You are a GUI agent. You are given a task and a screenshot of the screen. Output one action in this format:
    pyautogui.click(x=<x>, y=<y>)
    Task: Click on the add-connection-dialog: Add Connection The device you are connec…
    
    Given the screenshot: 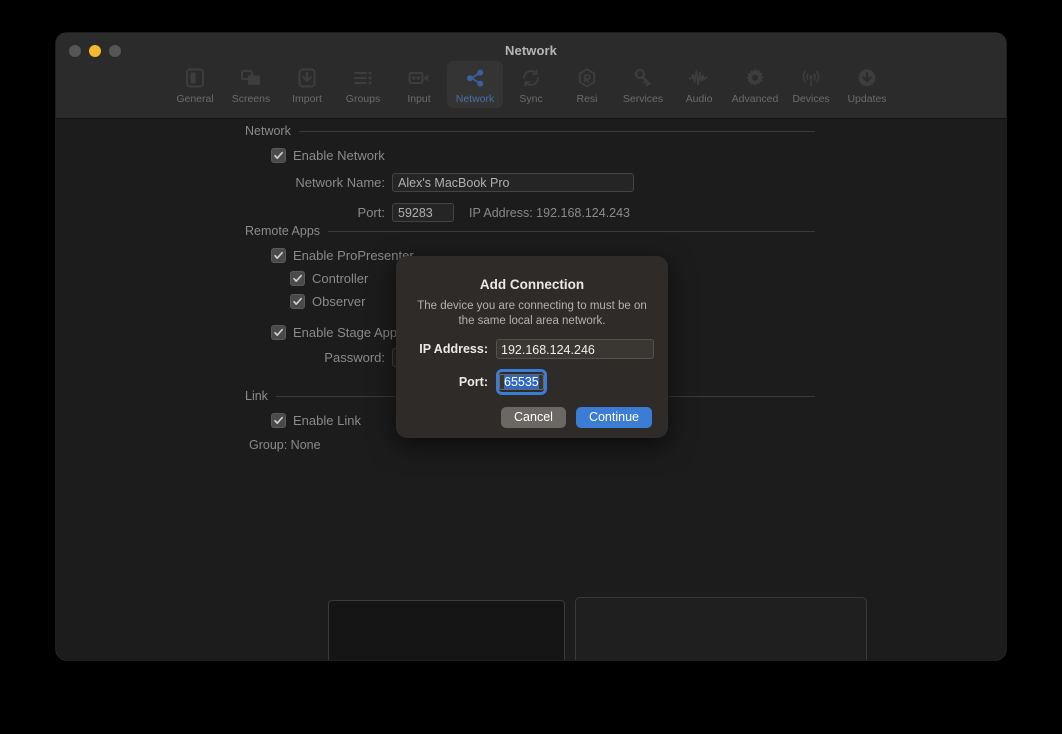 What is the action you would take?
    pyautogui.click(x=532, y=347)
    